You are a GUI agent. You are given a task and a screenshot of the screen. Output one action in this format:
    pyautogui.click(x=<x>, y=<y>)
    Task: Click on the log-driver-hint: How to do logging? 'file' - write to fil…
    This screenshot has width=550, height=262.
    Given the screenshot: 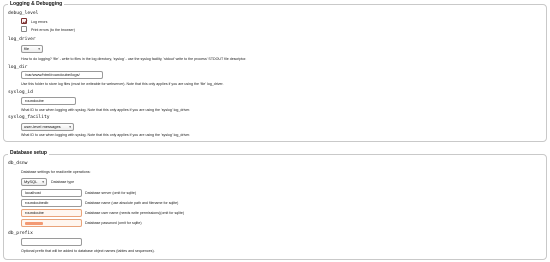 What is the action you would take?
    pyautogui.click(x=134, y=59)
    